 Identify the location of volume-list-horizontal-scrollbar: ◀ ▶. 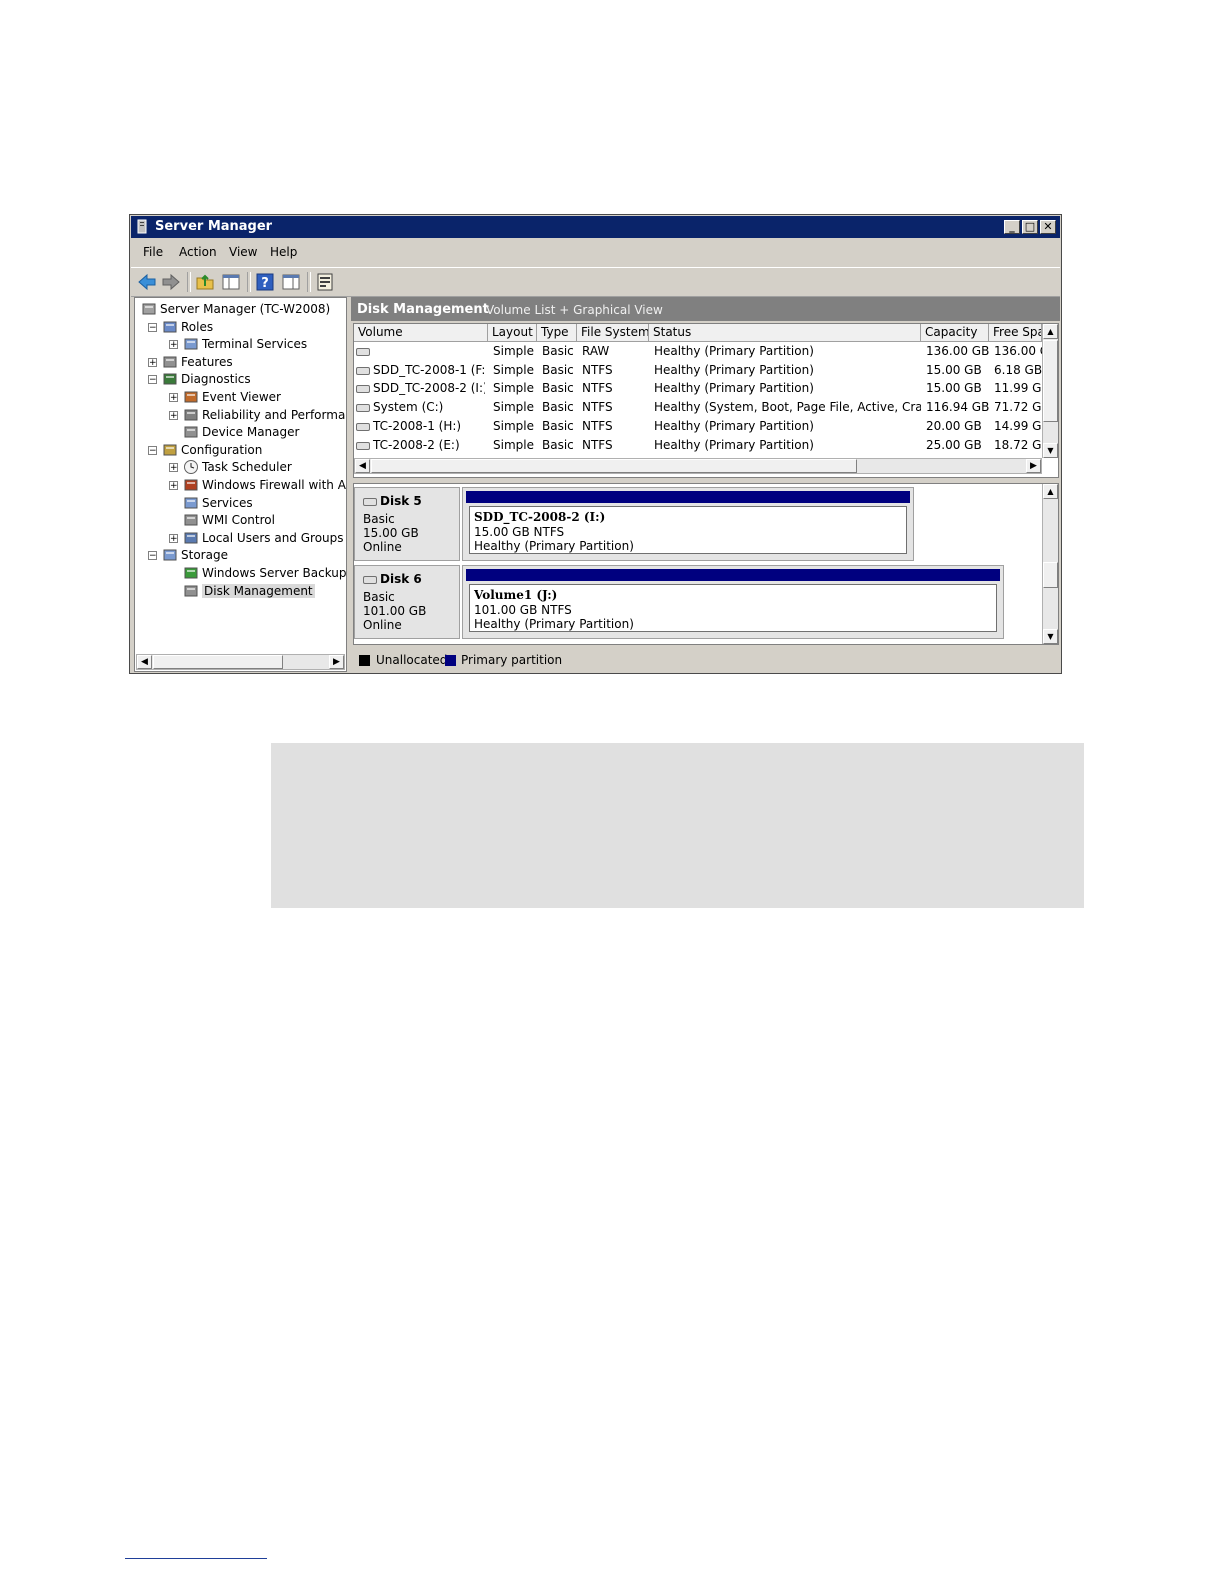
(698, 466).